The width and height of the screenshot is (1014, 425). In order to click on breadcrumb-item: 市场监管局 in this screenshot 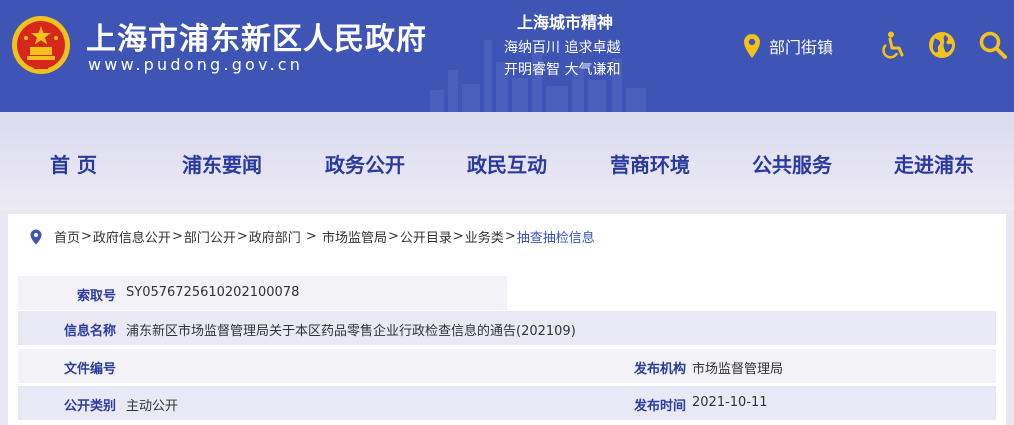, I will do `click(354, 236)`.